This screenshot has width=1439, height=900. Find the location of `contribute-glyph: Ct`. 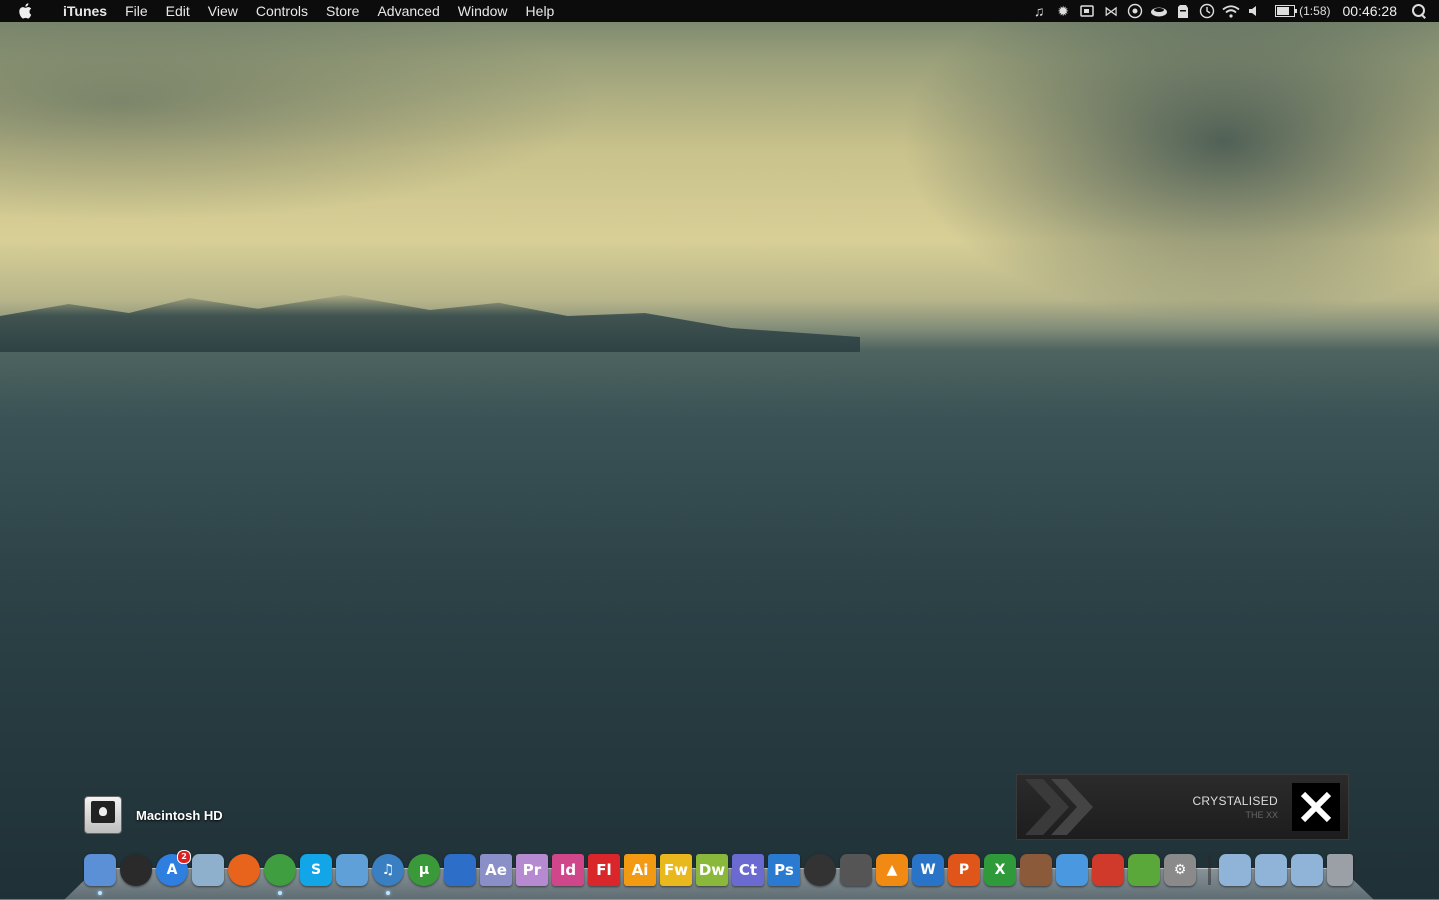

contribute-glyph: Ct is located at coordinates (748, 870).